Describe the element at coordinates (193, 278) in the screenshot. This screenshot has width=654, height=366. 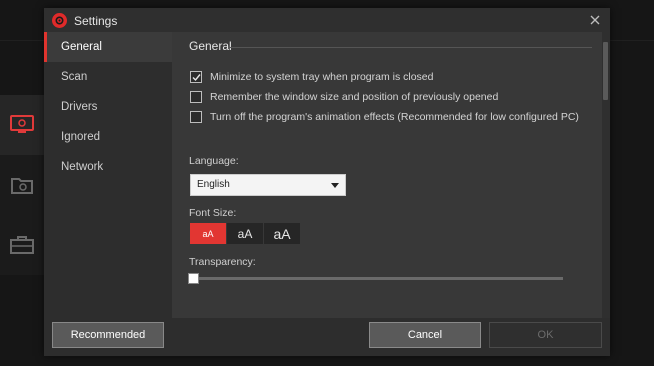
I see `transparency-slider-thumb` at that location.